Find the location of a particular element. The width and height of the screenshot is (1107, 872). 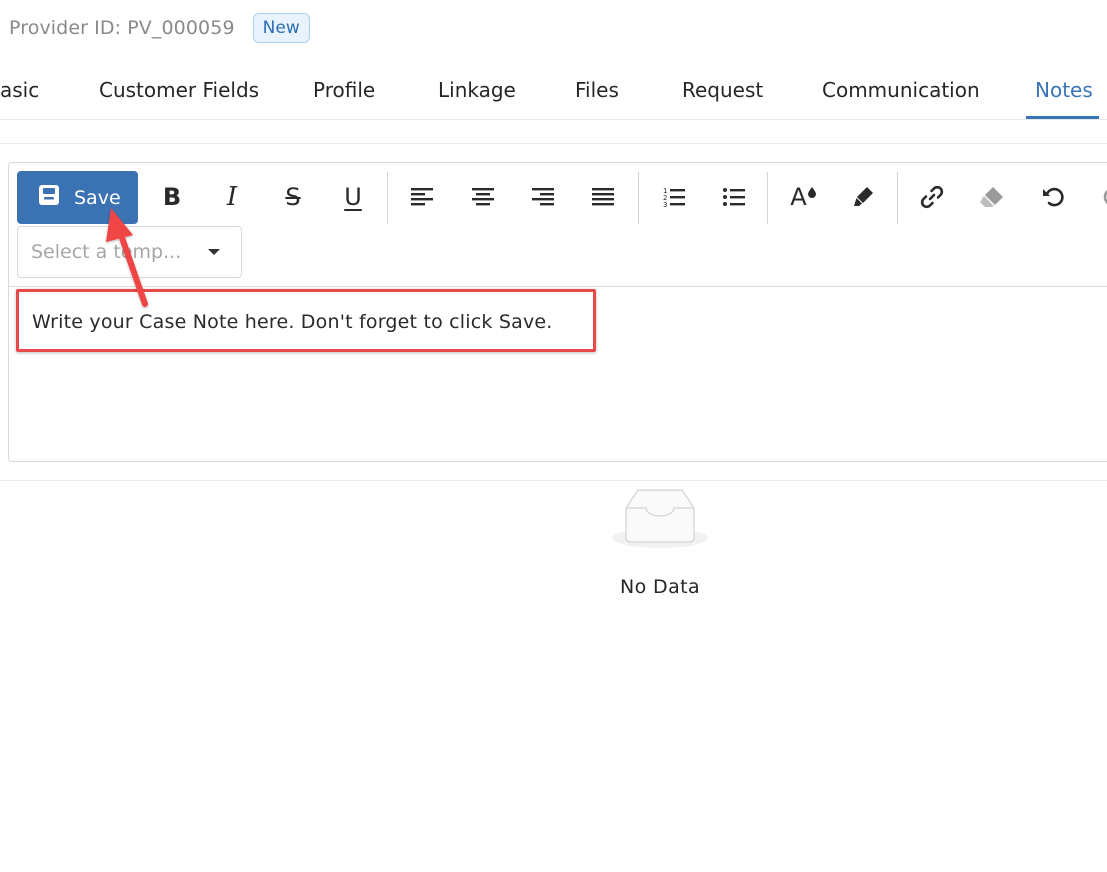

strikethrough-icon: S is located at coordinates (293, 197).